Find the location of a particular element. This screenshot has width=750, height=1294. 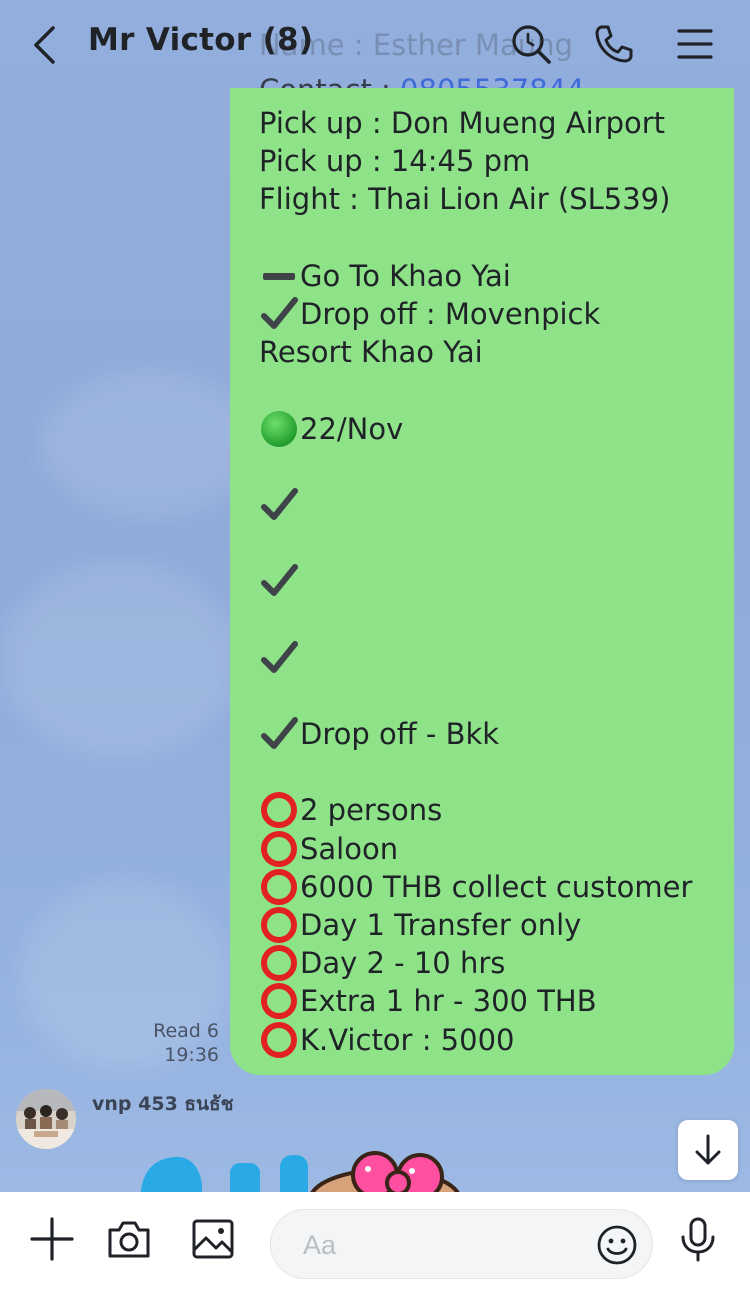

message-line: Go To Khao Yai is located at coordinates (496, 276).